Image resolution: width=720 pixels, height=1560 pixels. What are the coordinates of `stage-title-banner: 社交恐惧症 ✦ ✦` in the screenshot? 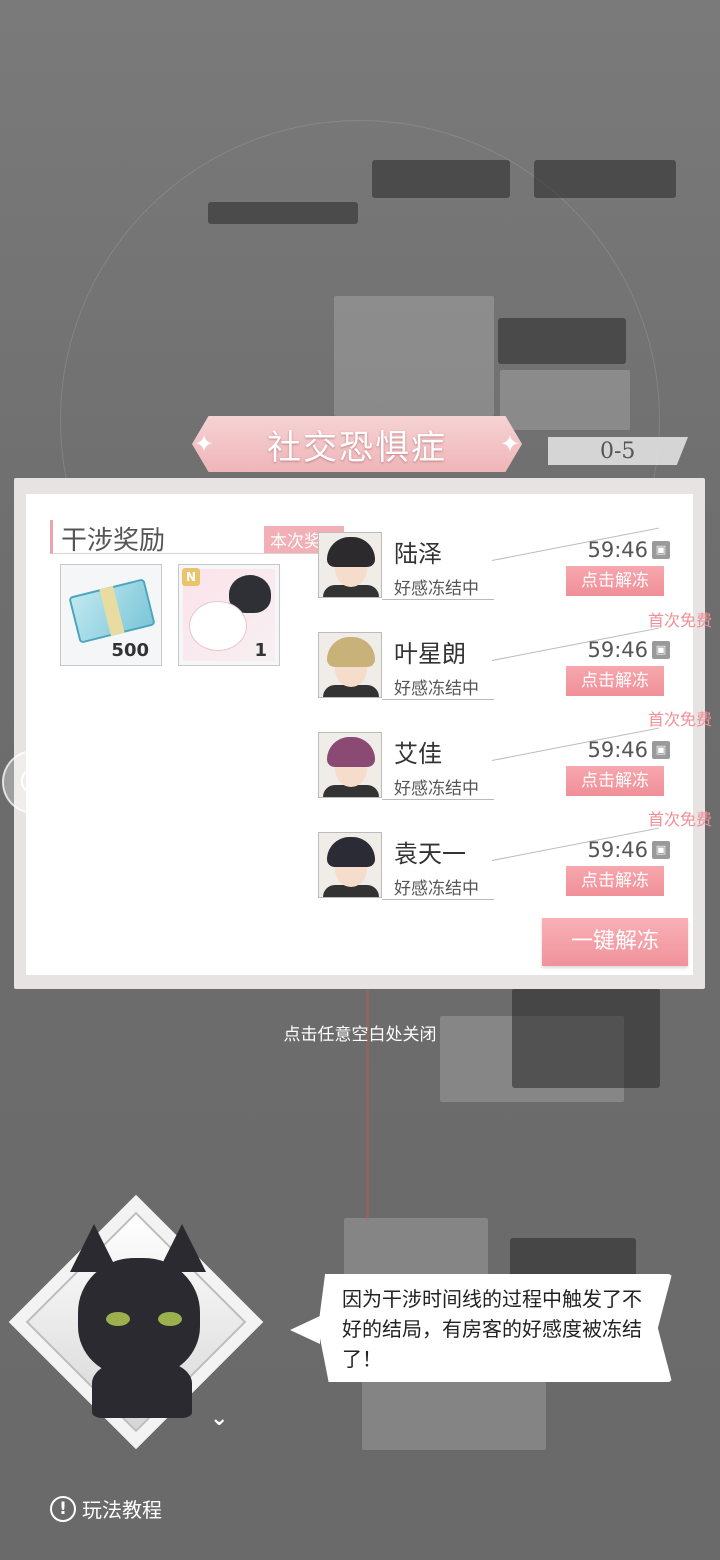 It's located at (357, 444).